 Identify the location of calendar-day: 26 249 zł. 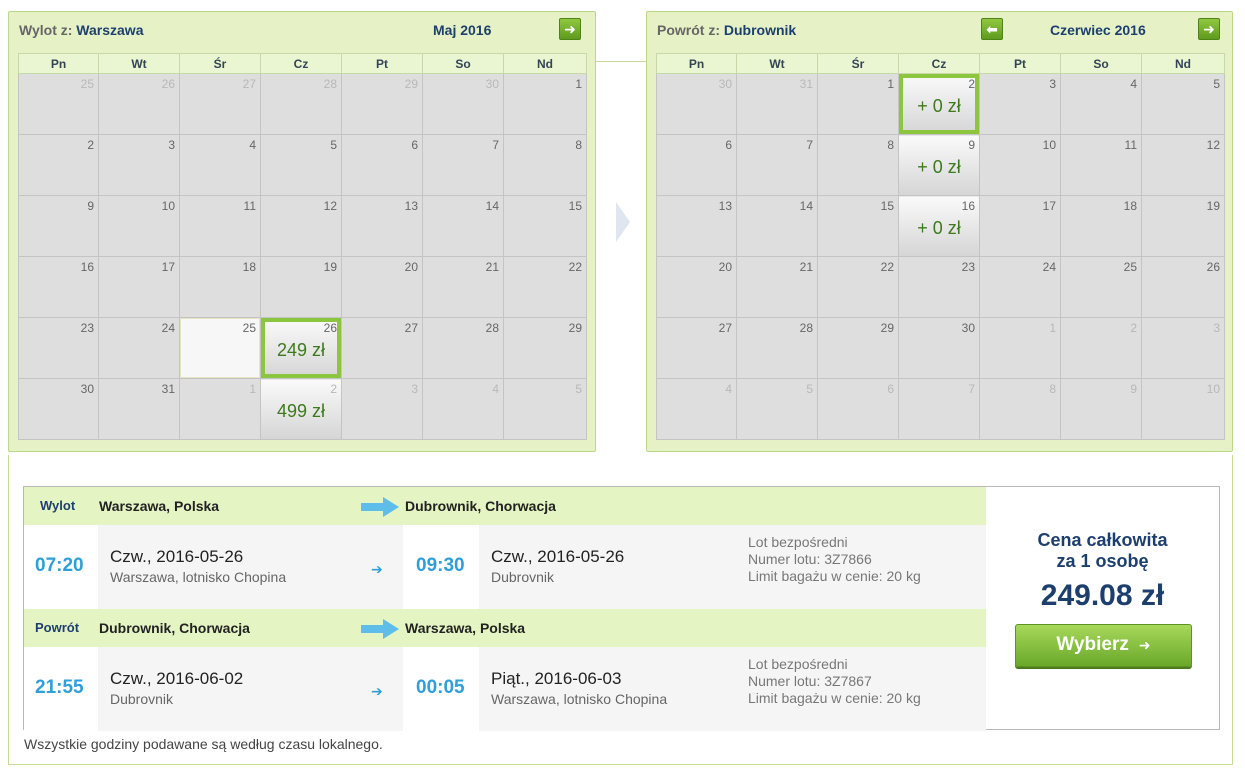
(301, 348).